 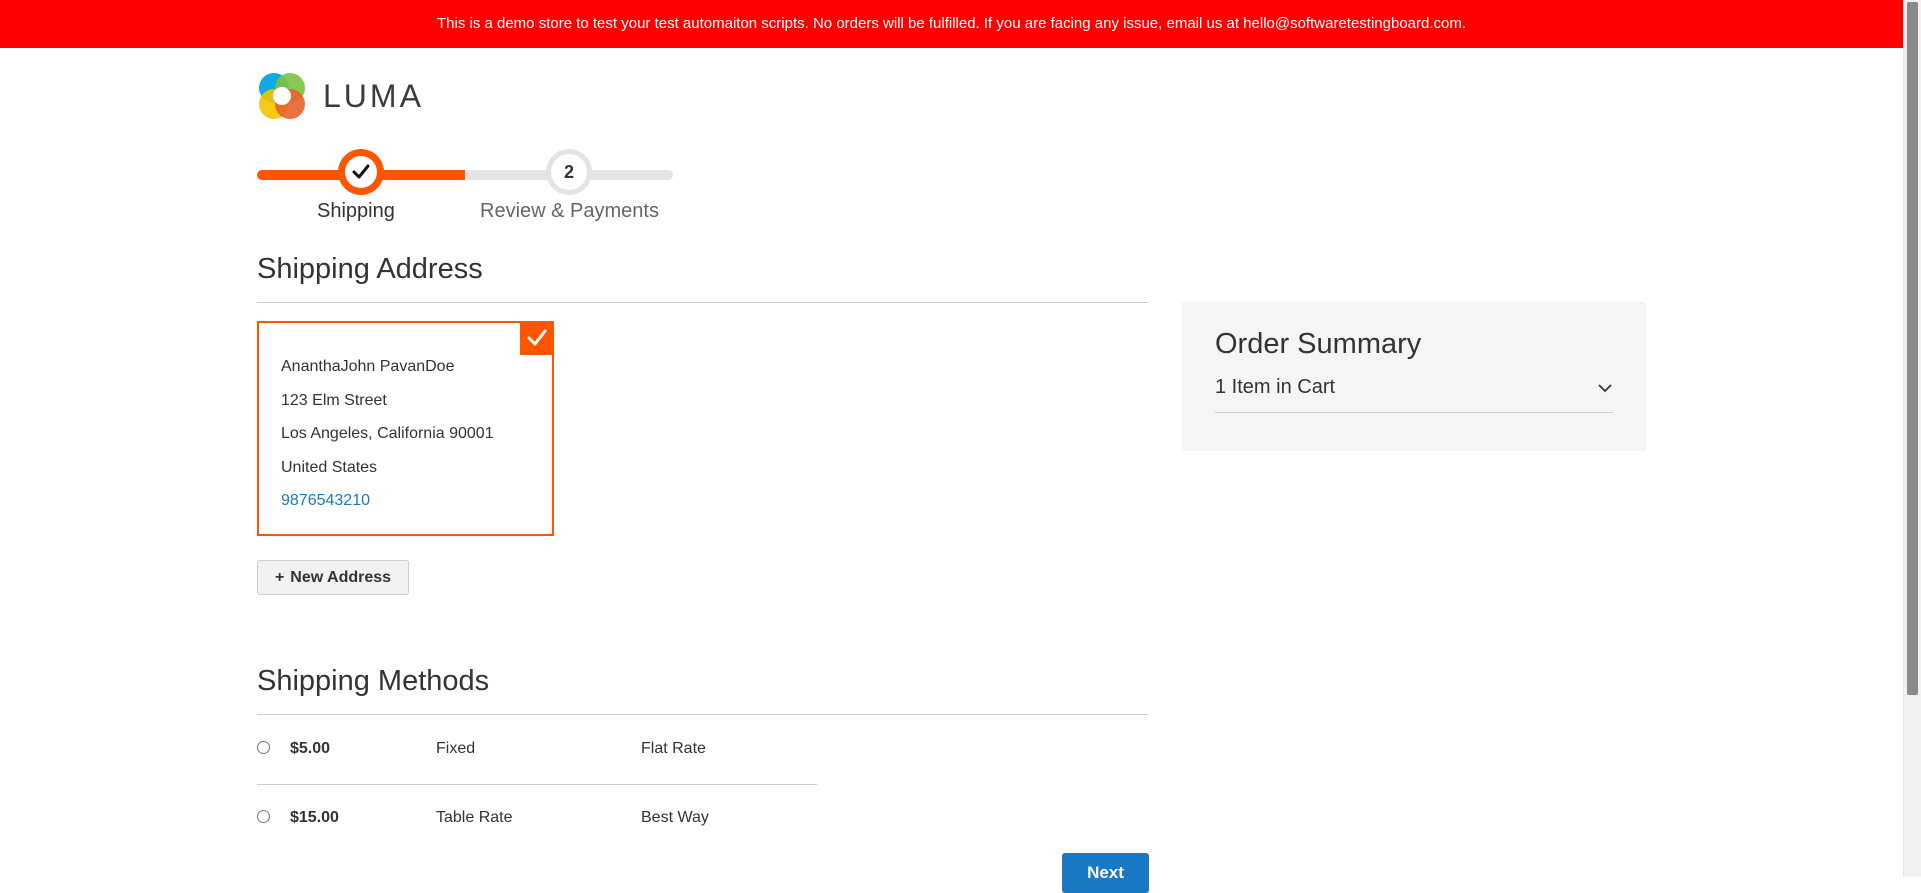 What do you see at coordinates (387, 433) in the screenshot?
I see `address-city: Los Angeles, California 90001` at bounding box center [387, 433].